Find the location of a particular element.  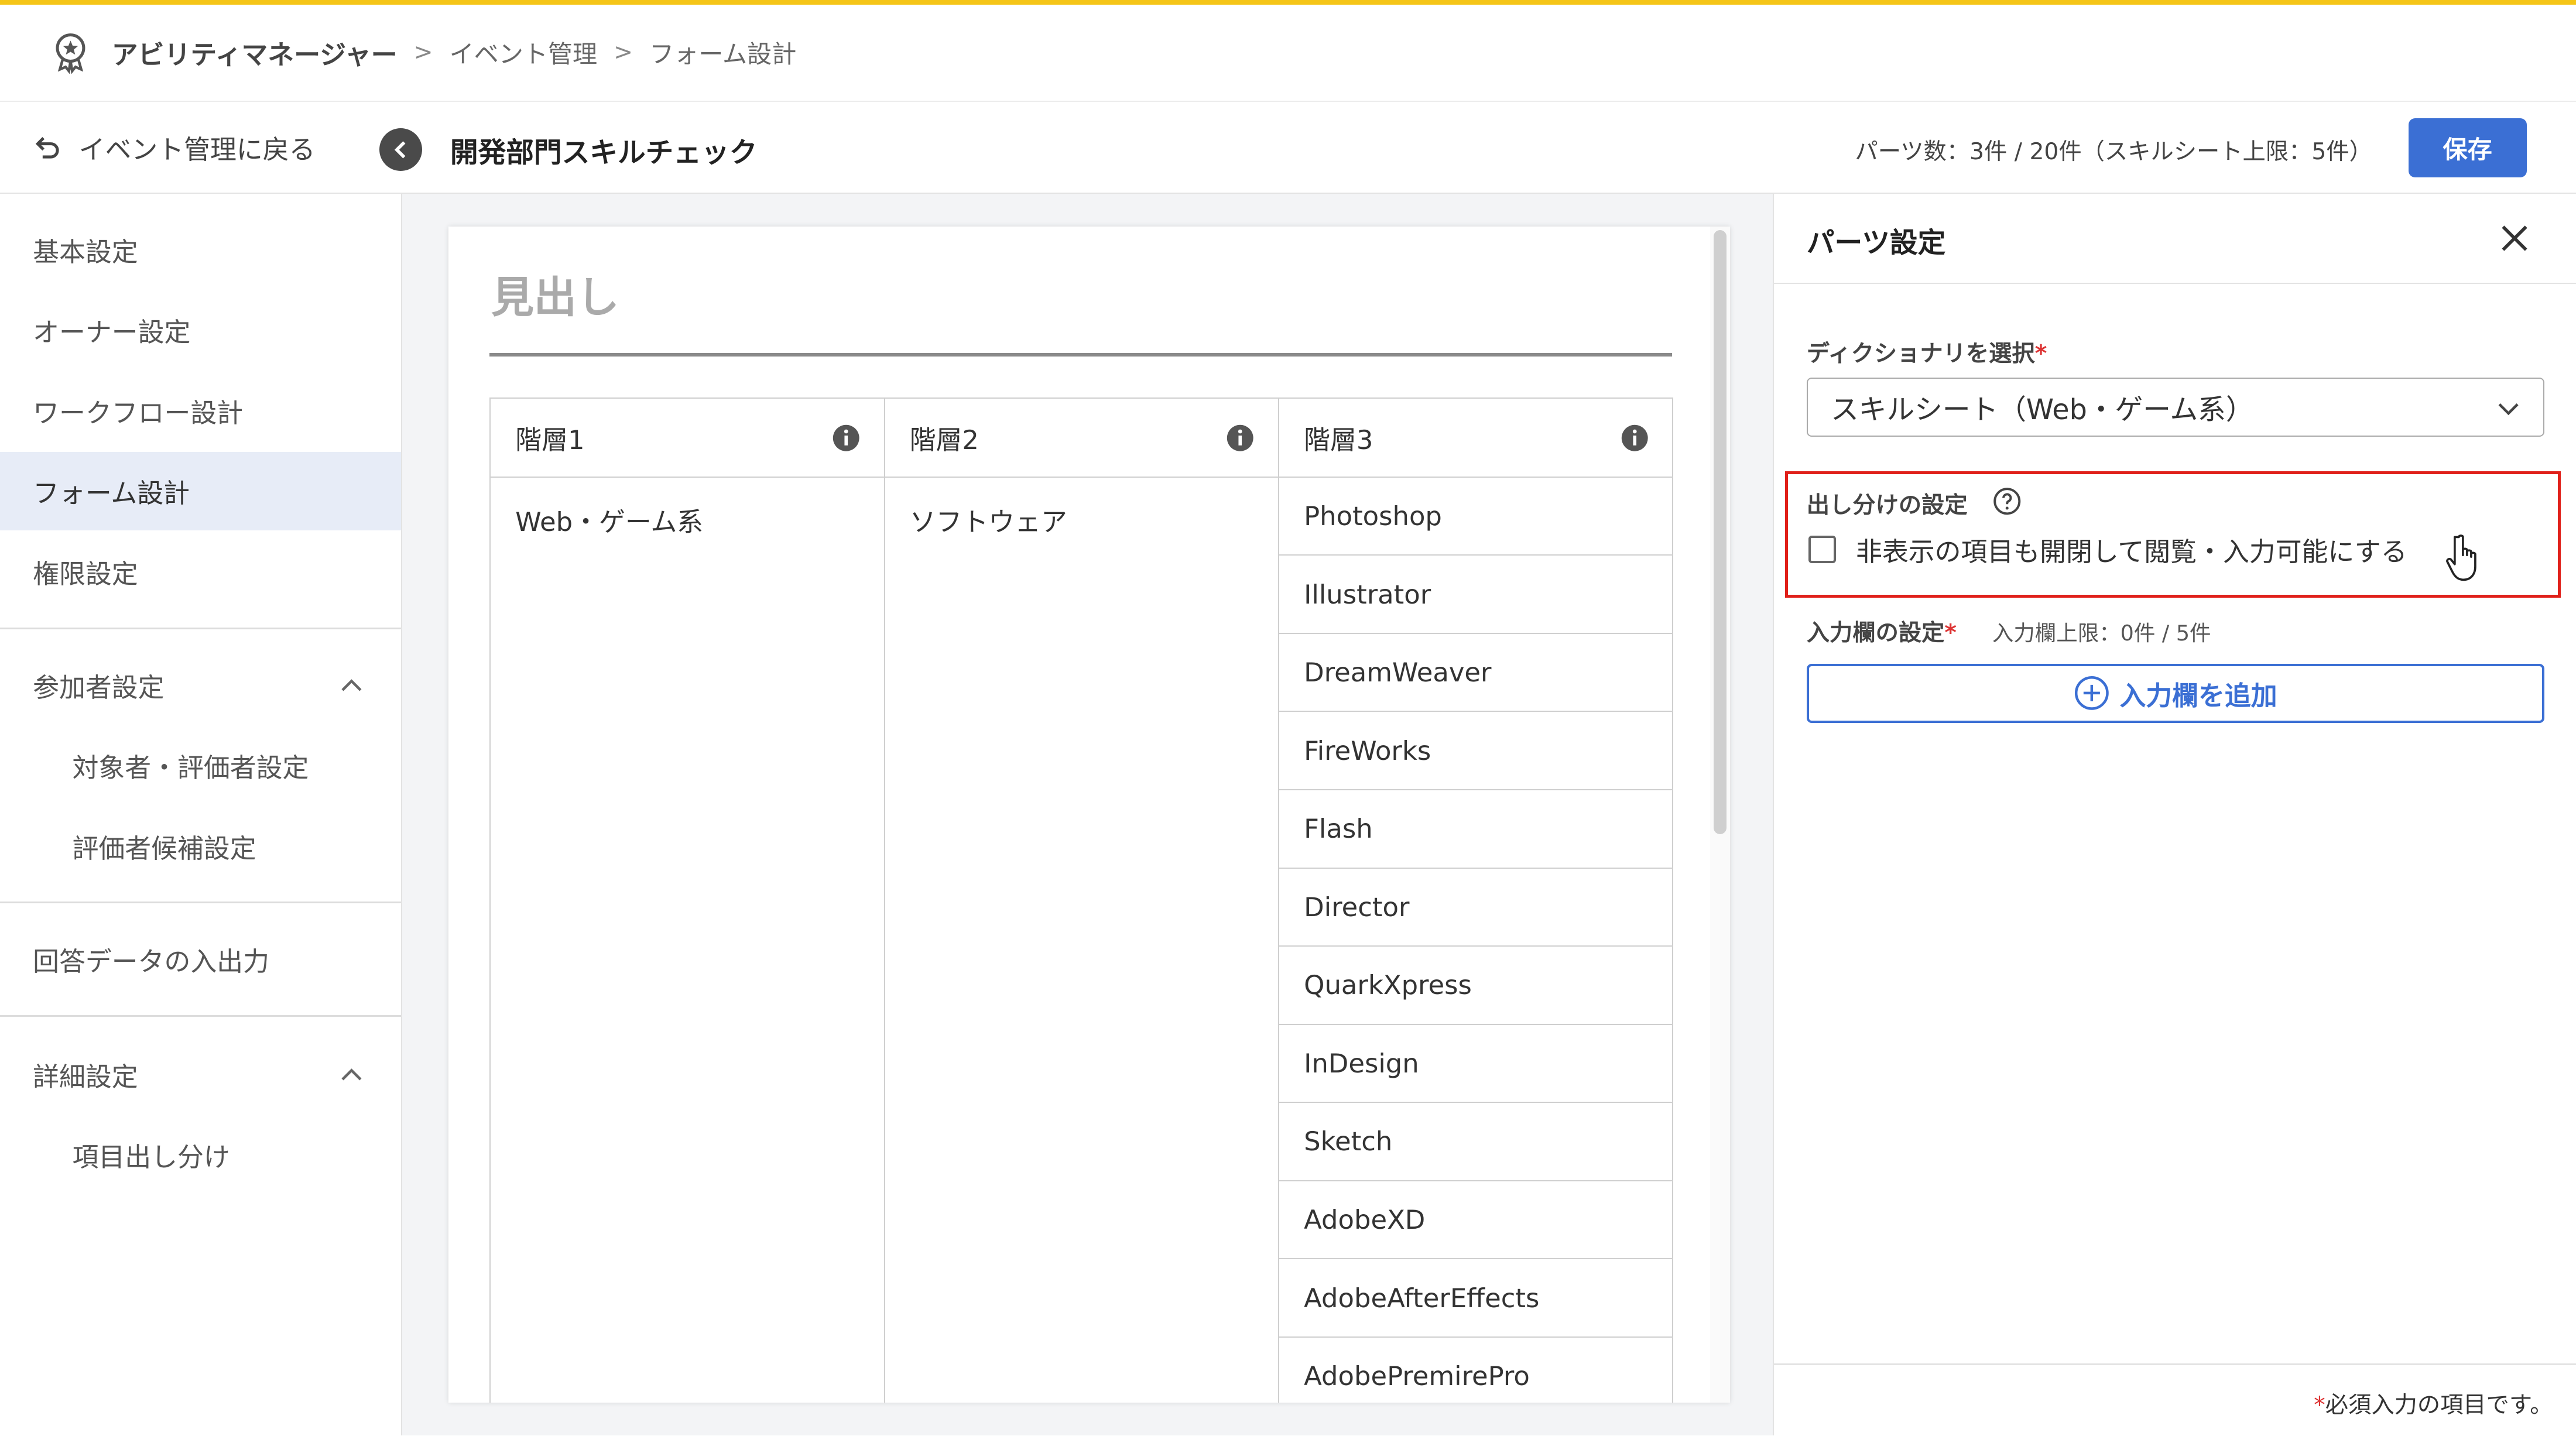

column-header-label: 階層3 is located at coordinates (1338, 439).